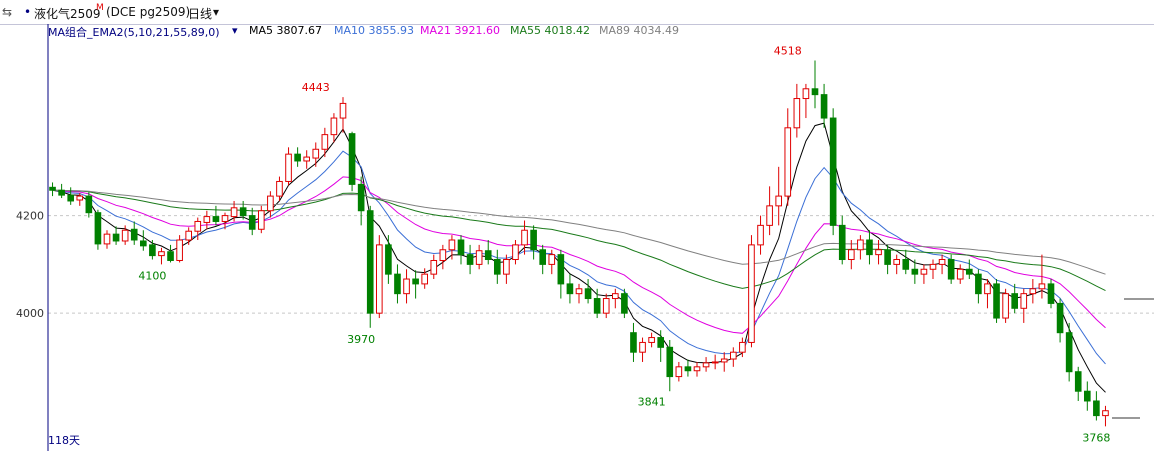 This screenshot has width=1154, height=451. Describe the element at coordinates (216, 12) in the screenshot. I see `chevron-down-icon: ▾` at that location.